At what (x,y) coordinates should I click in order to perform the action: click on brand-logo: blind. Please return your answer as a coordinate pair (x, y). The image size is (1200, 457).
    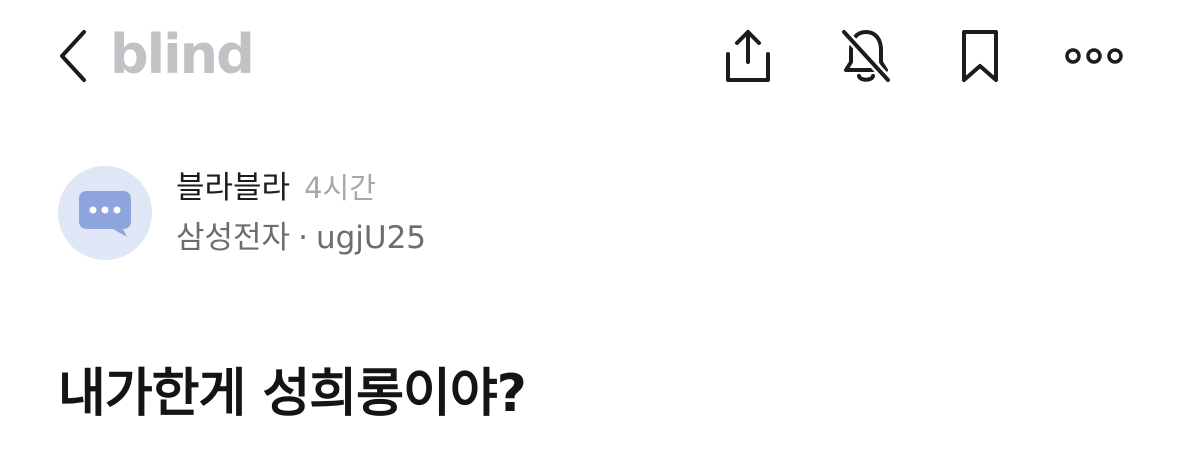
    Looking at the image, I should click on (182, 54).